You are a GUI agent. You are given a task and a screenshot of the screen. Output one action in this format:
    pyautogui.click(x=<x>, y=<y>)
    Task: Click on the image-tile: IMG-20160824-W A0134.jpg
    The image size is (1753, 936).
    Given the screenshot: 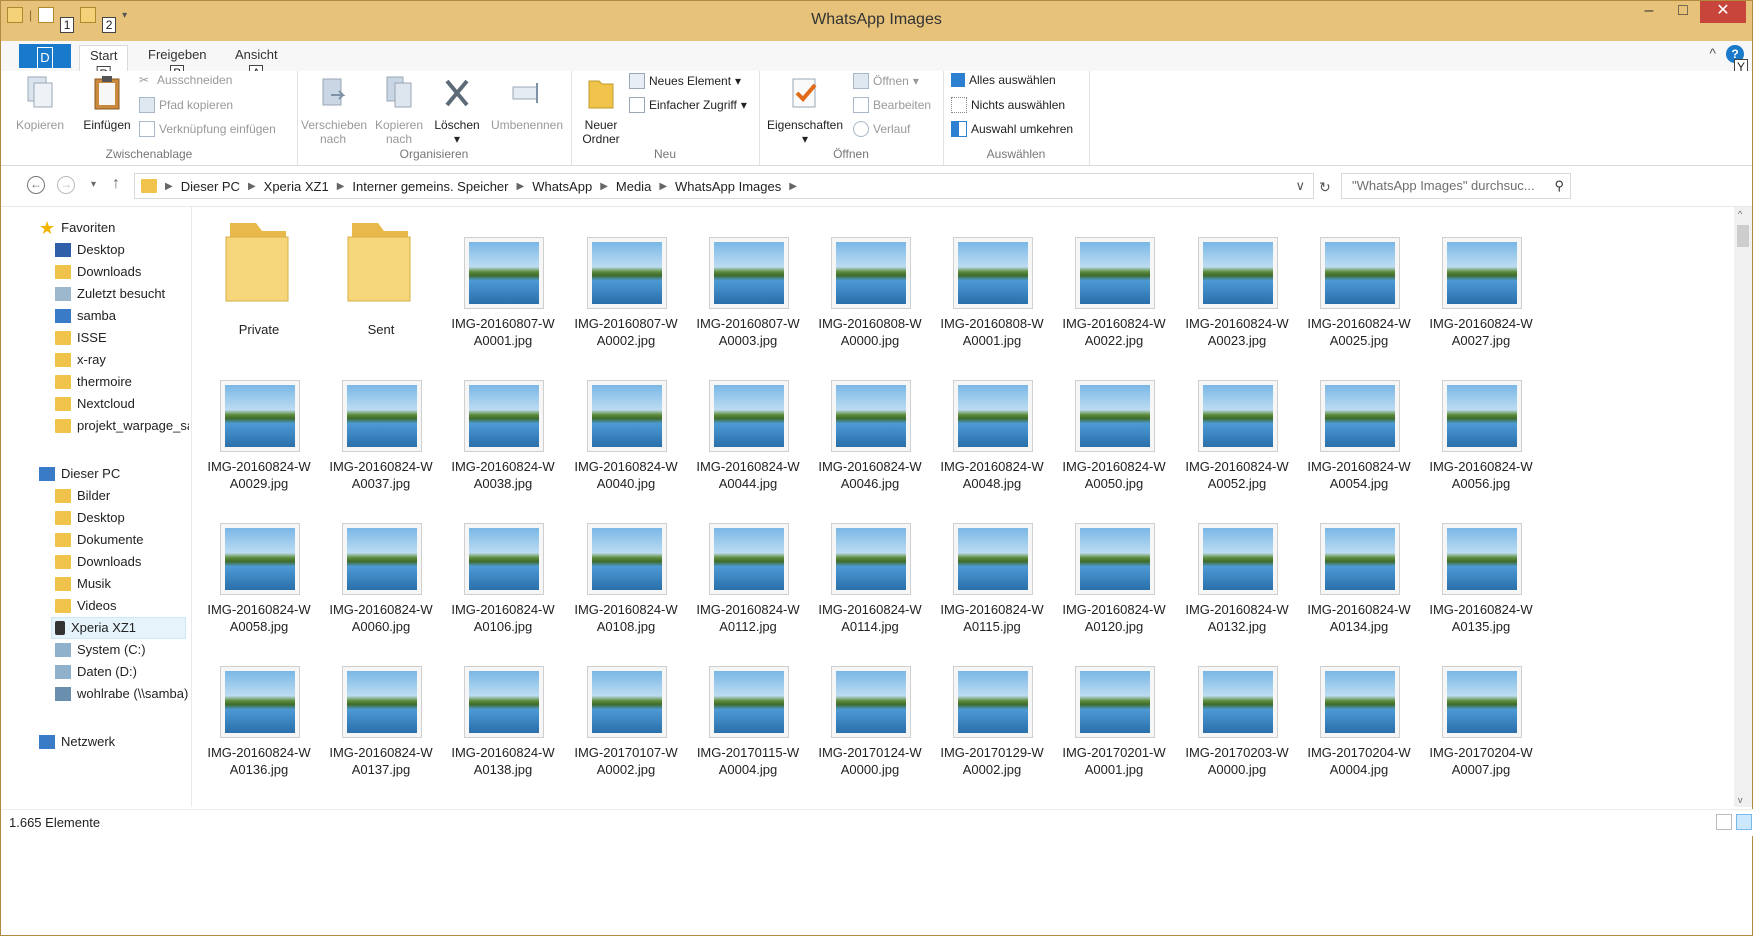 What is the action you would take?
    pyautogui.click(x=1359, y=567)
    